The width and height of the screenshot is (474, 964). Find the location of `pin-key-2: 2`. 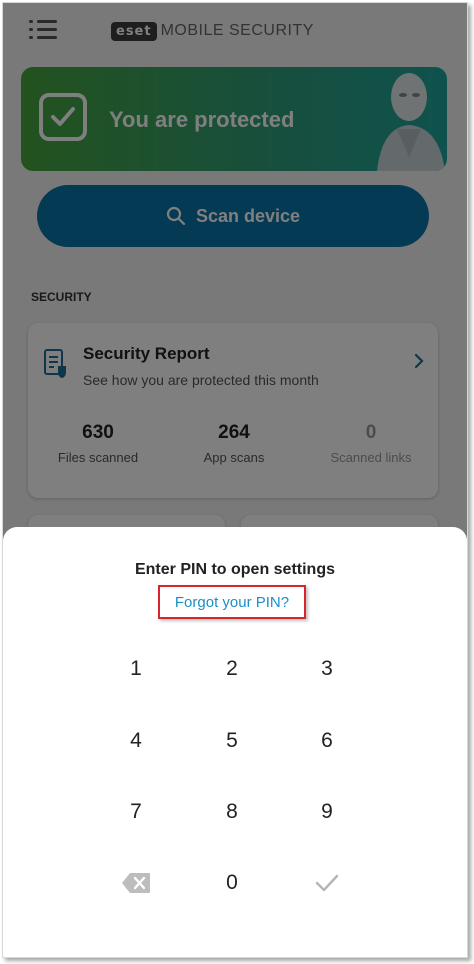

pin-key-2: 2 is located at coordinates (232, 669).